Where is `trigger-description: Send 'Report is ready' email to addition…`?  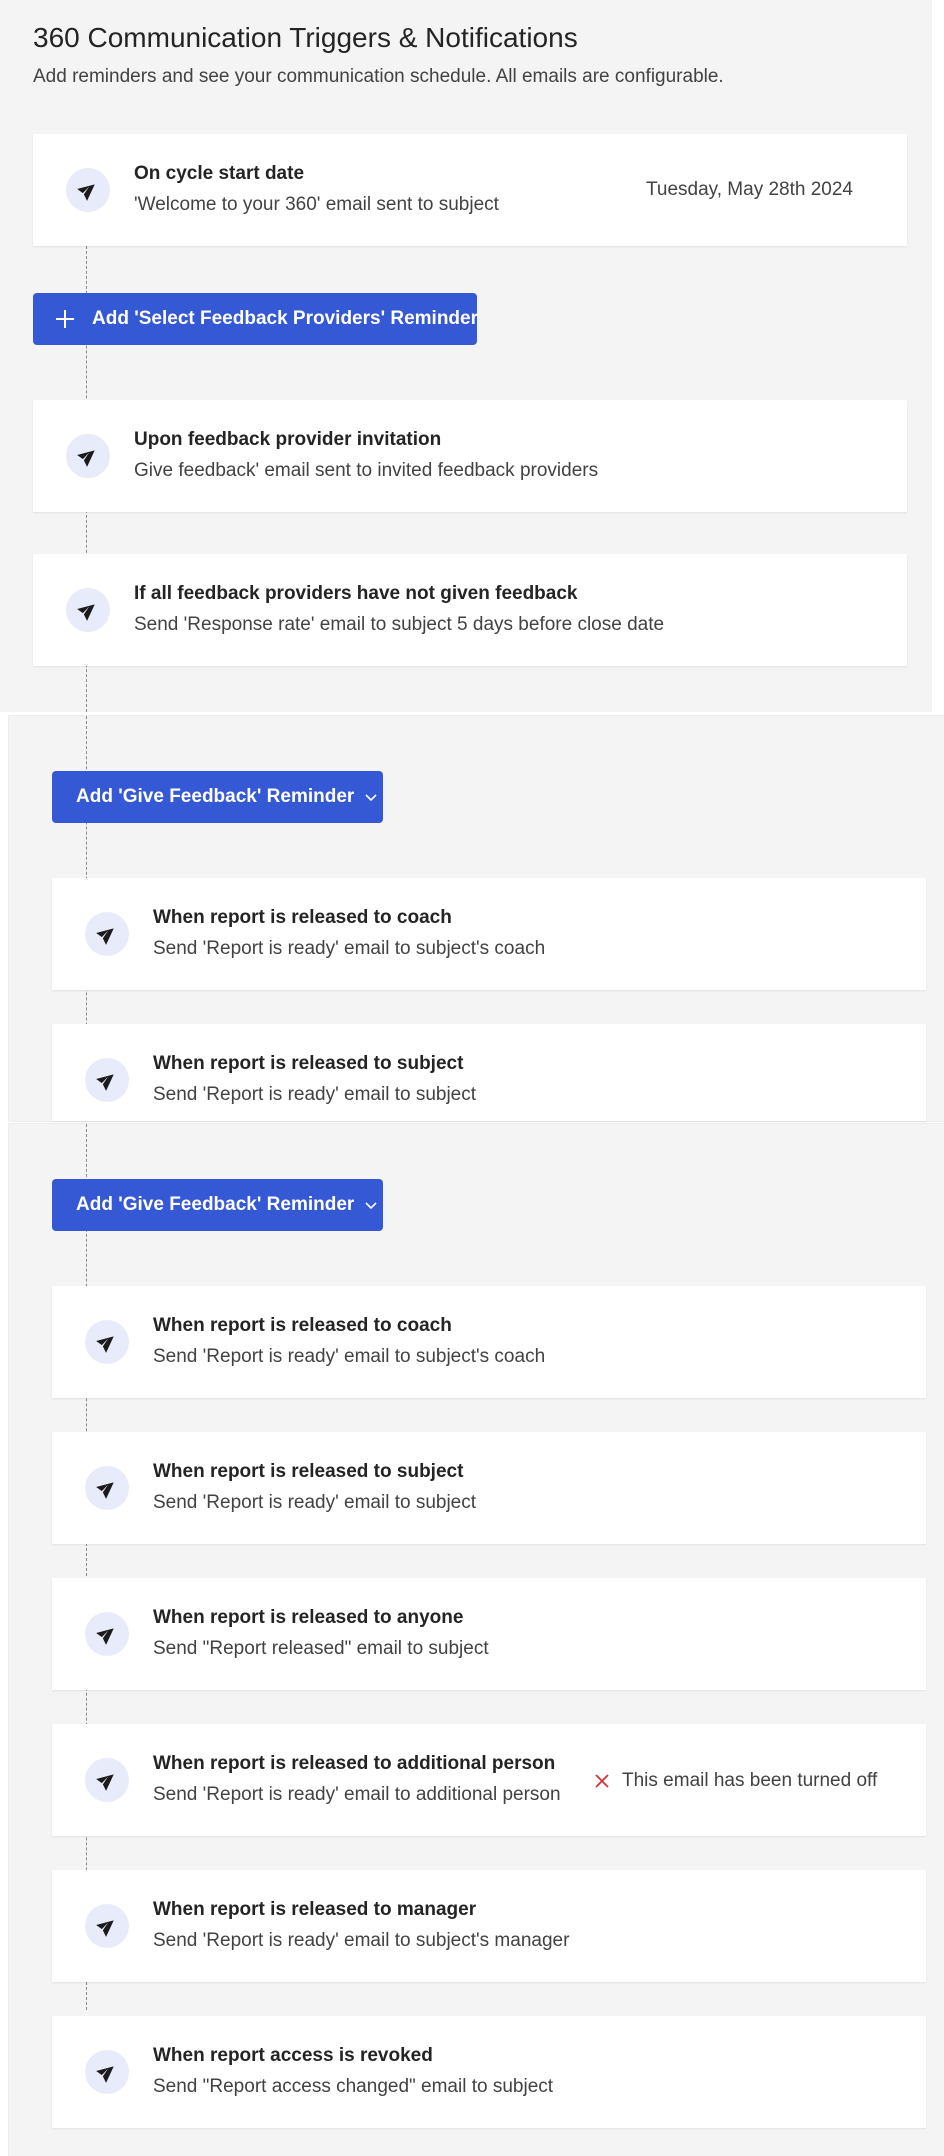 trigger-description: Send 'Report is ready' email to addition… is located at coordinates (357, 1794).